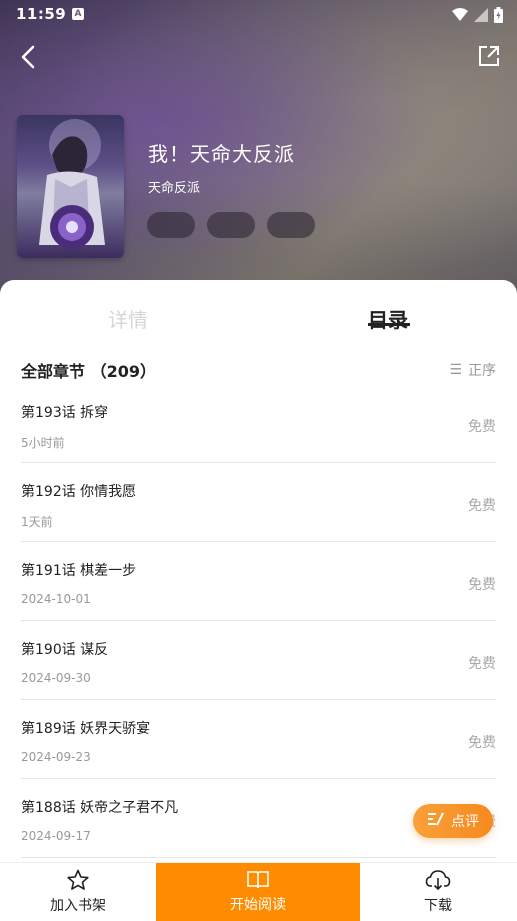 The width and height of the screenshot is (517, 921). Describe the element at coordinates (482, 371) in the screenshot. I see `sort-label: 正序` at that location.